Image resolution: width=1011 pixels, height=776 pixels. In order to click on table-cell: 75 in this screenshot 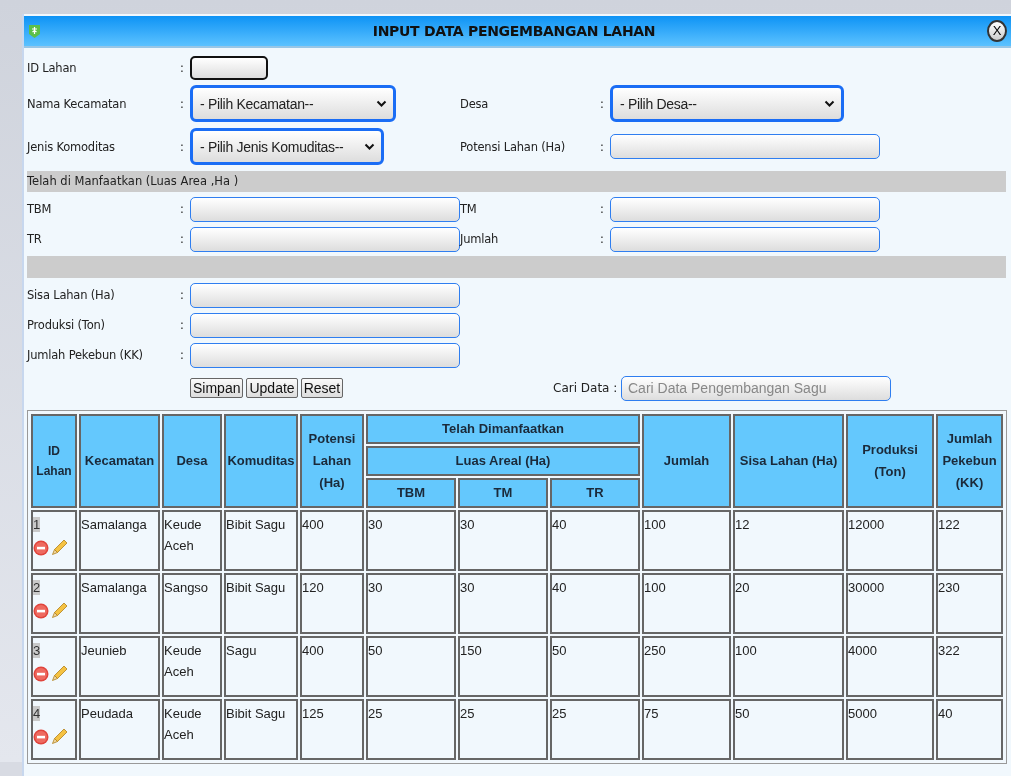, I will do `click(686, 729)`.